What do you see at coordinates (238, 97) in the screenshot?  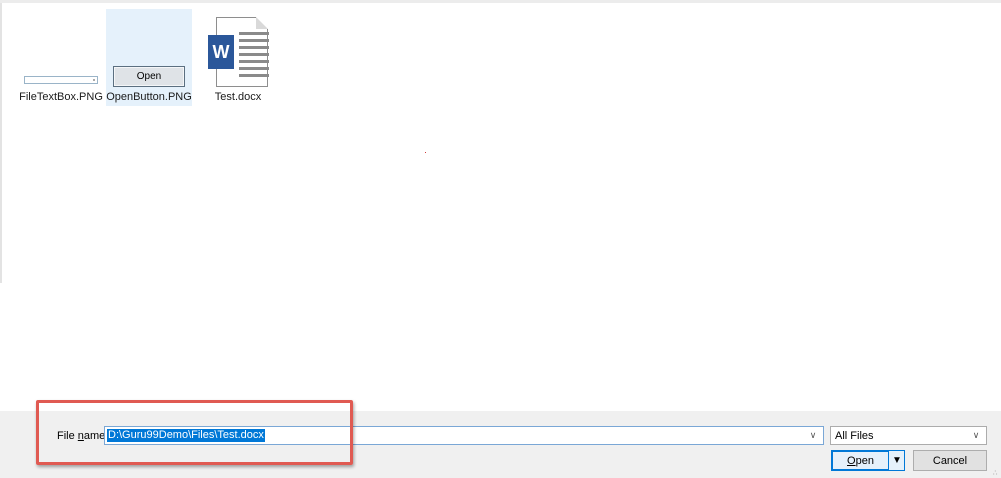 I see `file-name-label: Test.docx` at bounding box center [238, 97].